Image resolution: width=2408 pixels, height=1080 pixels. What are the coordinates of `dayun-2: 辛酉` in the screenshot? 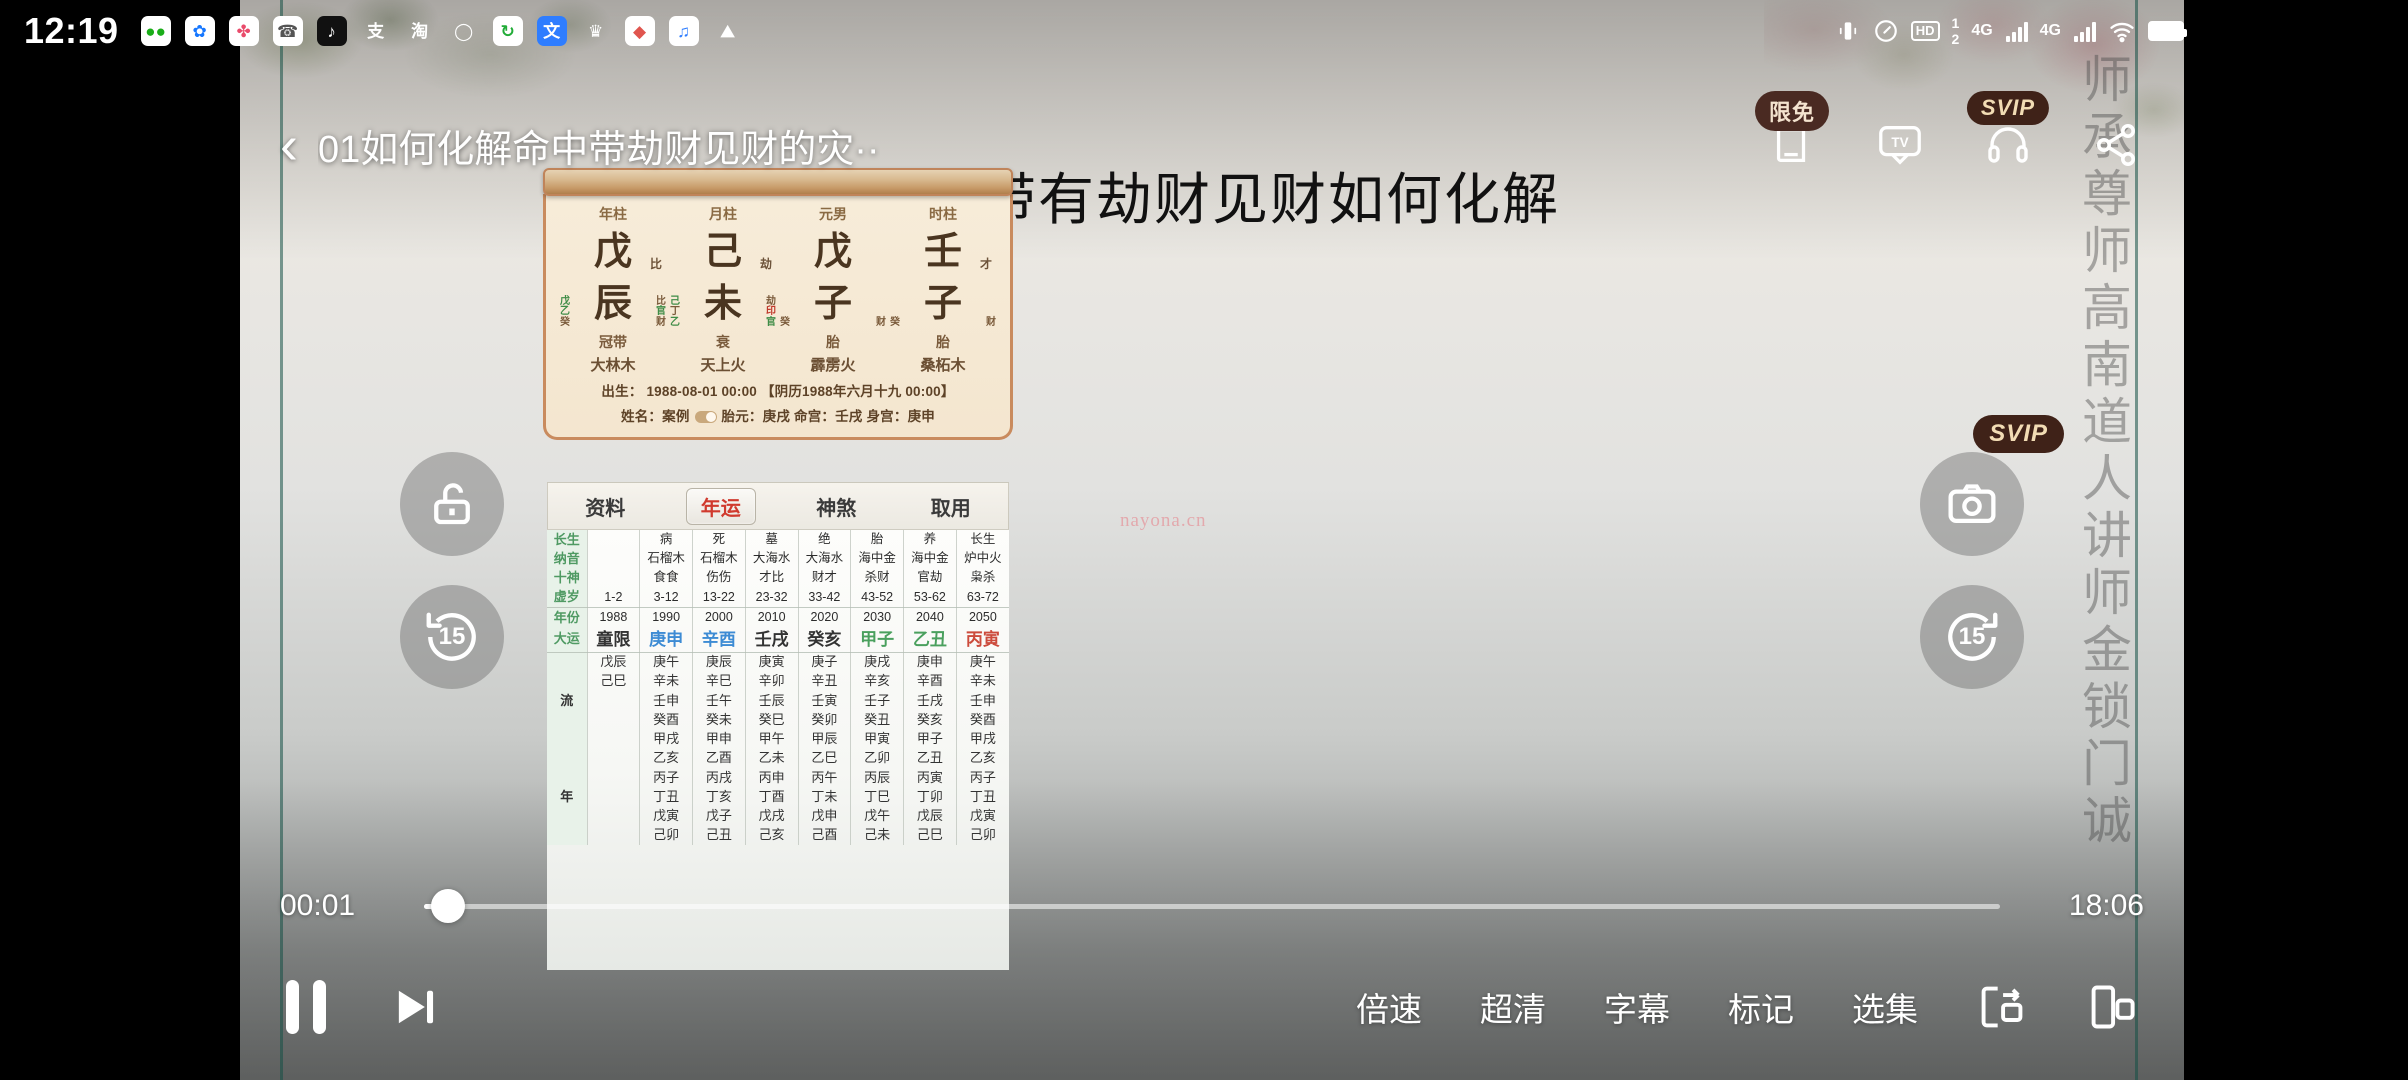 It's located at (719, 640).